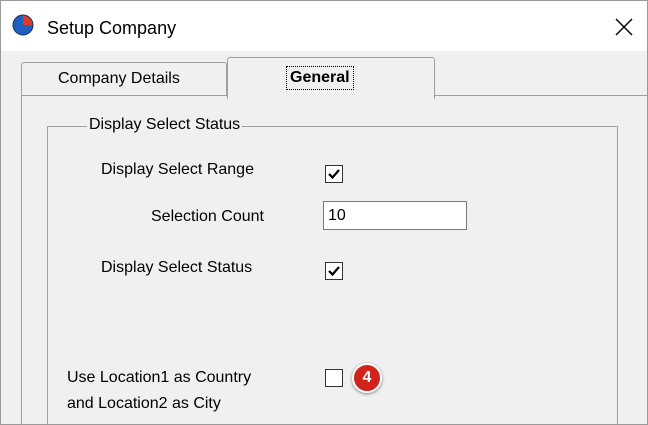  Describe the element at coordinates (165, 125) in the screenshot. I see `groupbox-legend: Display Select Status` at that location.